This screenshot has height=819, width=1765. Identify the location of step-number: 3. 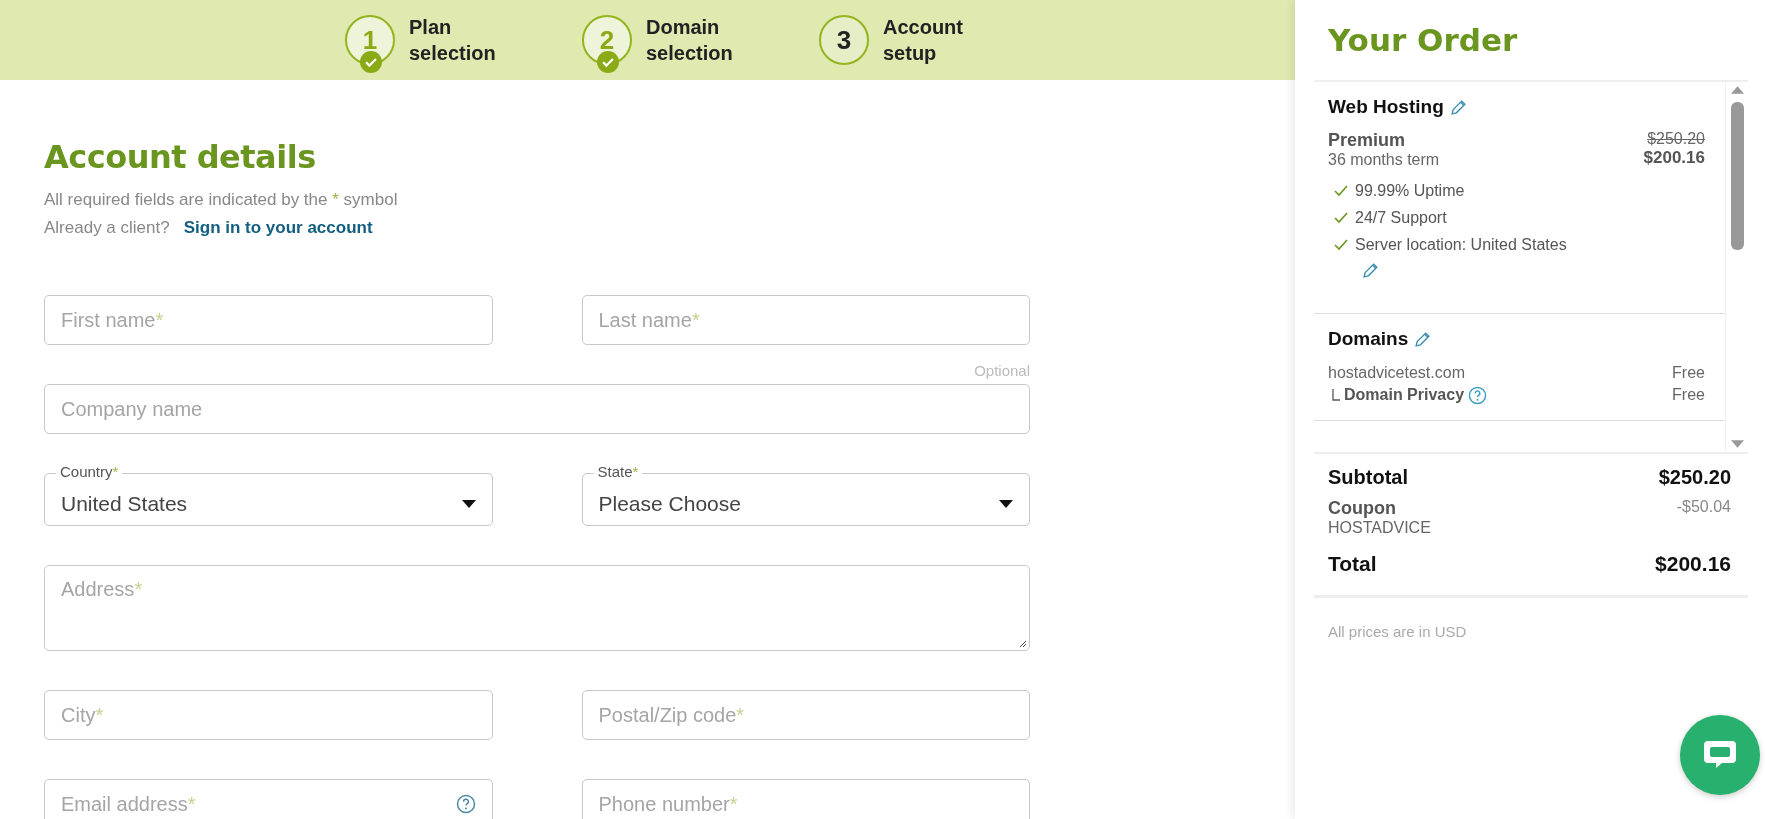
(844, 40).